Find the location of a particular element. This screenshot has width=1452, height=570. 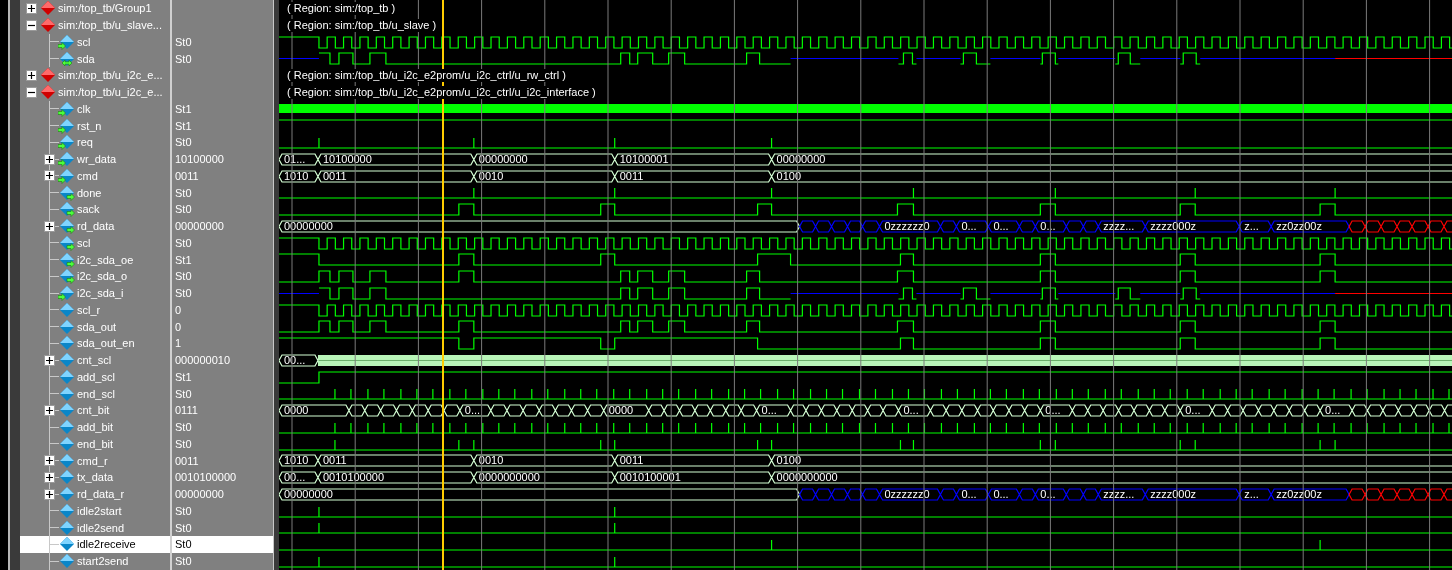

signal-name: idle2receive is located at coordinates (106, 544).